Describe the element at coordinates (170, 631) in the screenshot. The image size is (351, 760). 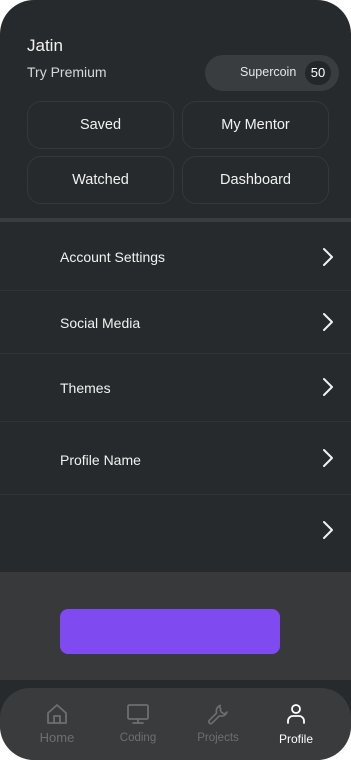
I see `primary-action-button` at that location.